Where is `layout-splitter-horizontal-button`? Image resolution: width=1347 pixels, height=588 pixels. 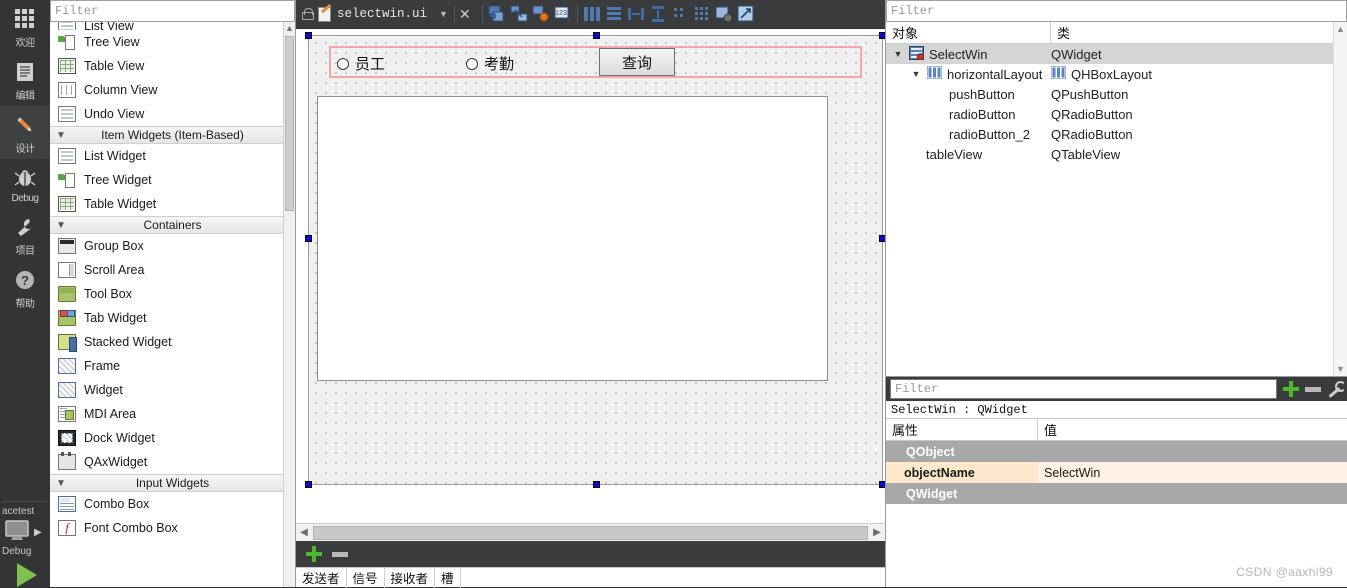
layout-splitter-horizontal-button is located at coordinates (636, 14).